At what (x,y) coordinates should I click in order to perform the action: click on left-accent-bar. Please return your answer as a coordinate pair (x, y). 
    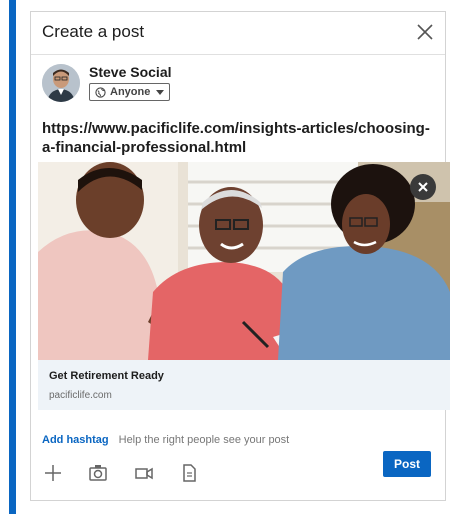
    Looking at the image, I should click on (10, 257).